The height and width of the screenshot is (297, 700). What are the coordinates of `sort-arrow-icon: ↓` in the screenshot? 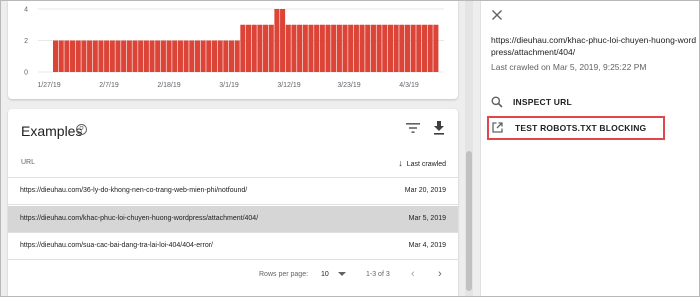 It's located at (400, 163).